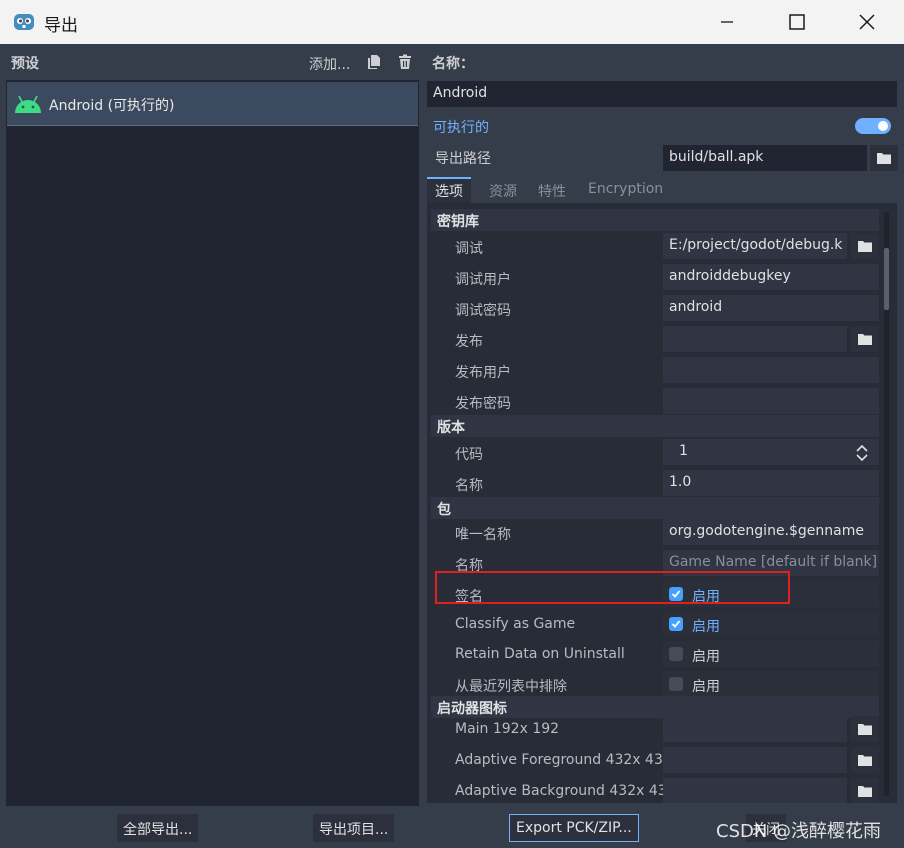 This screenshot has height=848, width=904. I want to click on row-label: 调试用户, so click(483, 280).